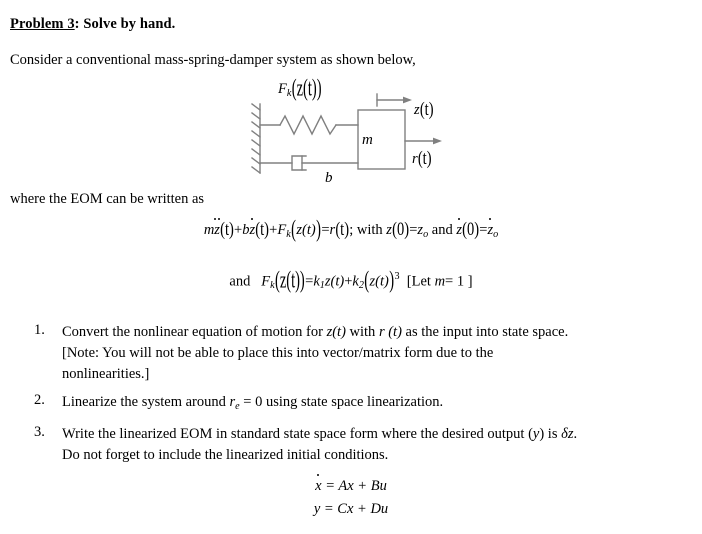 This screenshot has height=534, width=702. What do you see at coordinates (437, 141) in the screenshot?
I see `r-arrow-head` at bounding box center [437, 141].